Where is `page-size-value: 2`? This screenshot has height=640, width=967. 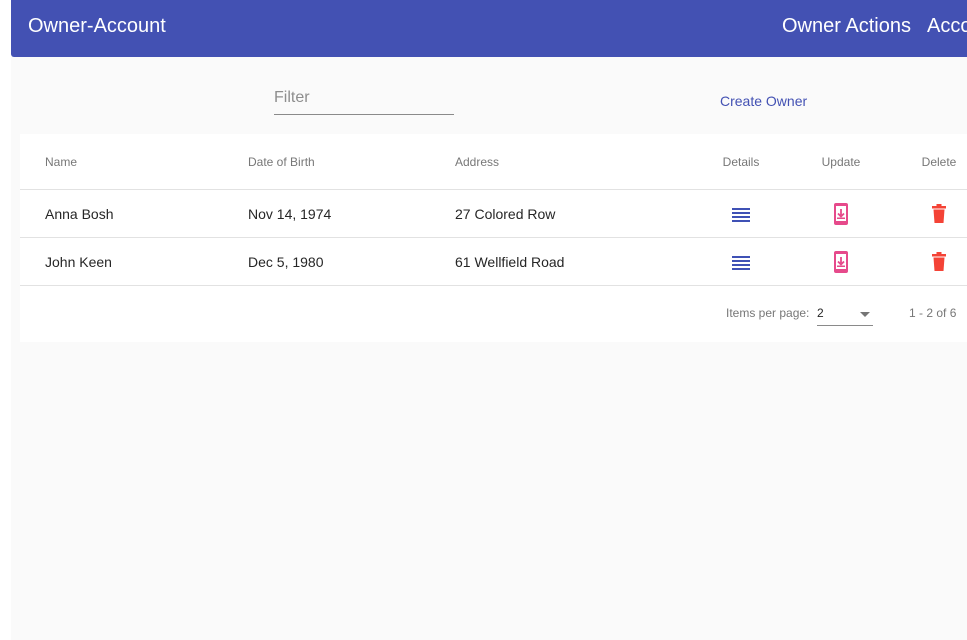 page-size-value: 2 is located at coordinates (820, 313).